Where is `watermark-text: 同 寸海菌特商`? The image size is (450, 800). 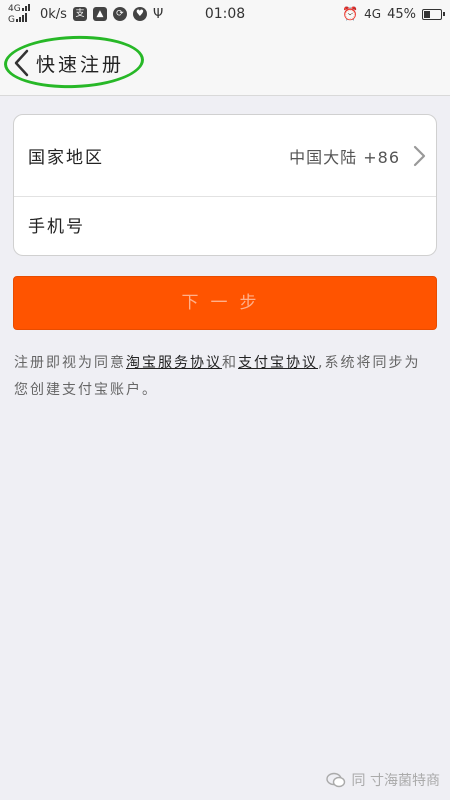
watermark-text: 同 寸海菌特商 is located at coordinates (395, 781).